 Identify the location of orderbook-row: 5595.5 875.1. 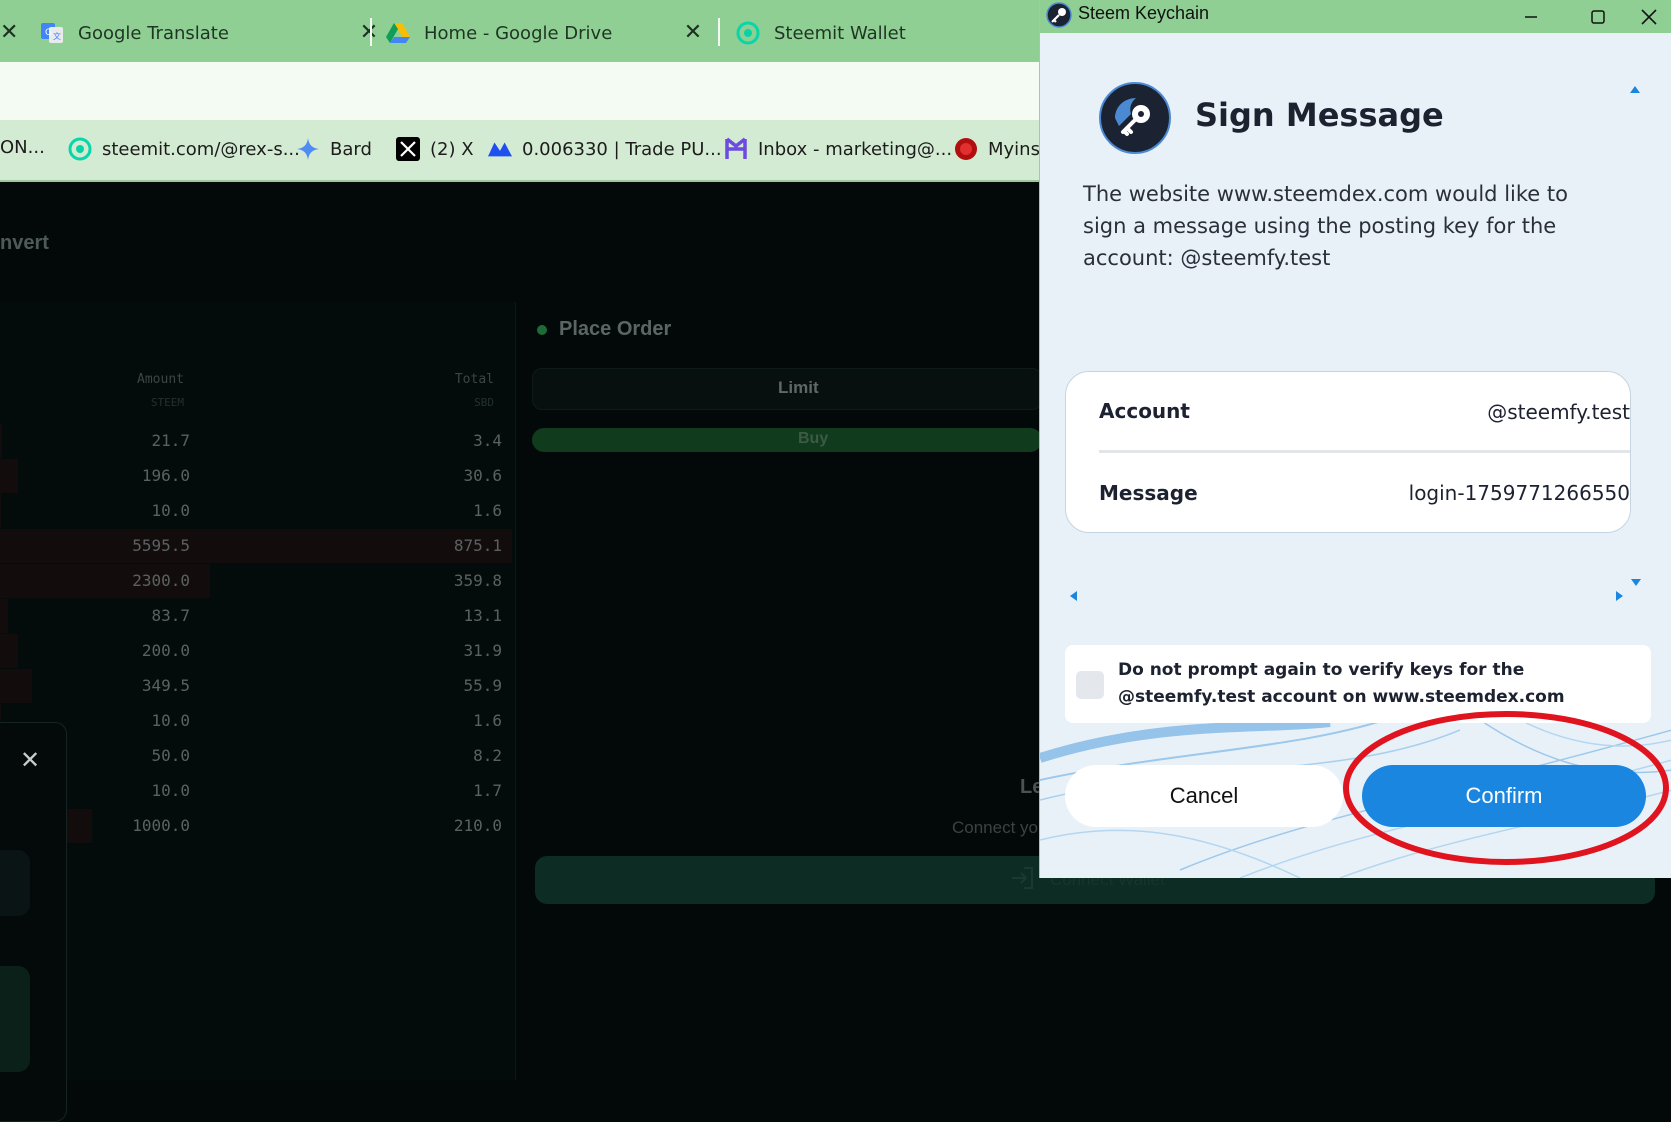
(256, 546).